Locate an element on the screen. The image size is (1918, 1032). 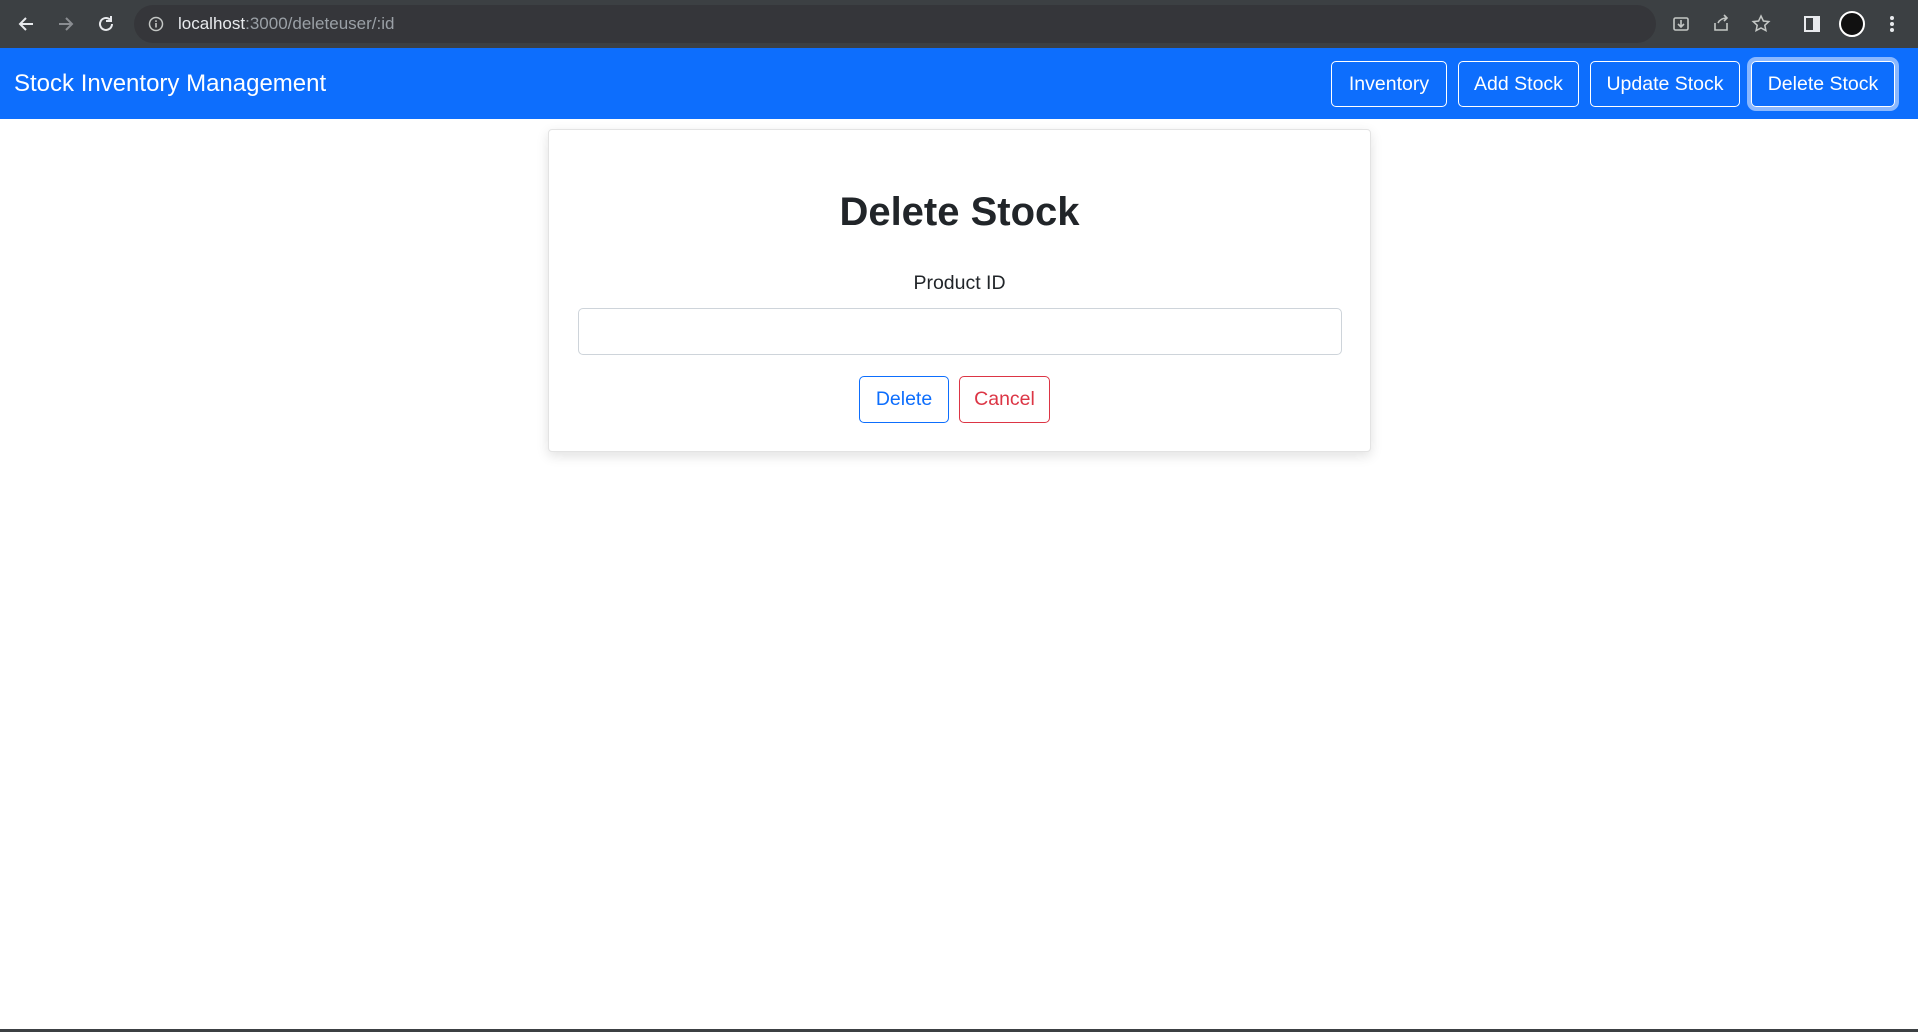
url-host: localhost is located at coordinates (212, 23).